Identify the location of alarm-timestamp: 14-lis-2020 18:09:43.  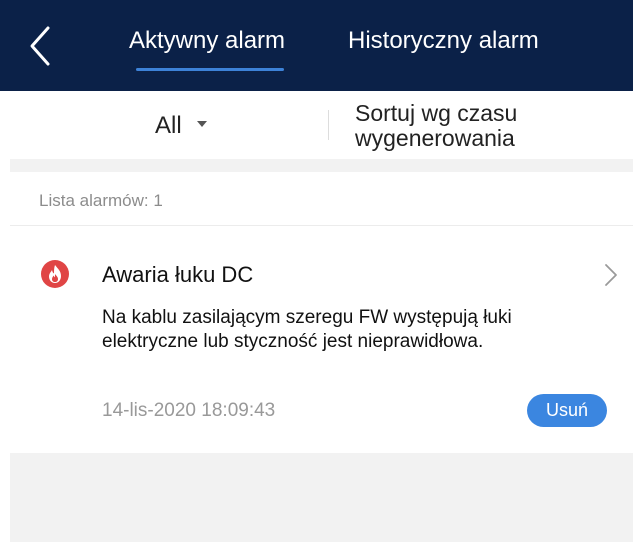
(189, 410).